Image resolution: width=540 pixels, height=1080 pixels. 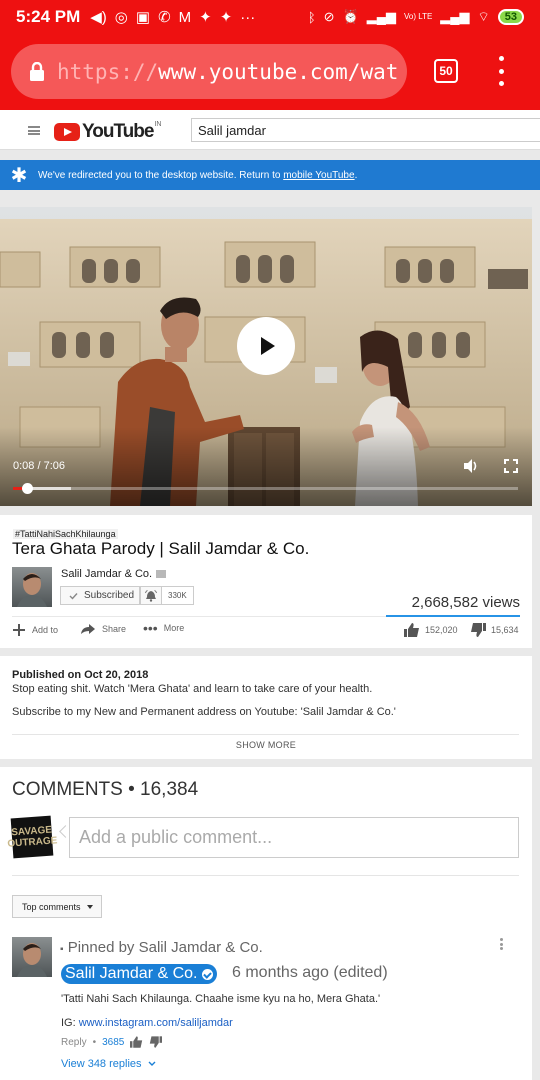 I want to click on url-bar: https://www.youtube.com/wat, so click(x=209, y=71).